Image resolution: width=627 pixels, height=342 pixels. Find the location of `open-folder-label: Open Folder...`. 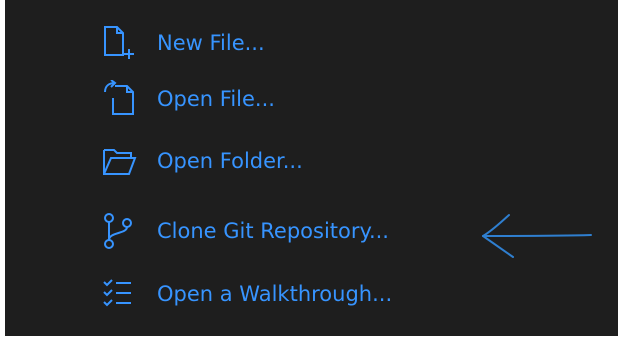

open-folder-label: Open Folder... is located at coordinates (230, 161).